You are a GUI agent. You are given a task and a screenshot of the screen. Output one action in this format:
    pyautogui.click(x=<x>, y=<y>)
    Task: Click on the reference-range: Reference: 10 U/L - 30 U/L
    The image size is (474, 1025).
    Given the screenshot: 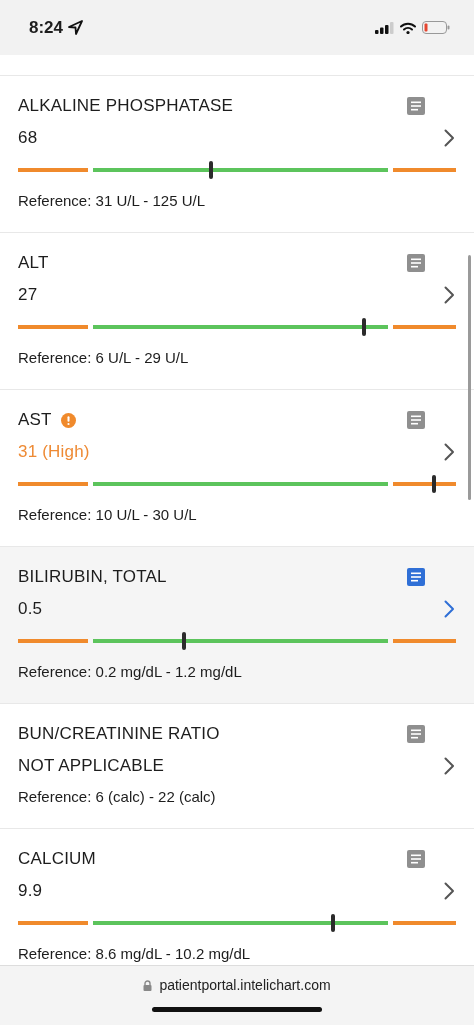 What is the action you would take?
    pyautogui.click(x=108, y=515)
    